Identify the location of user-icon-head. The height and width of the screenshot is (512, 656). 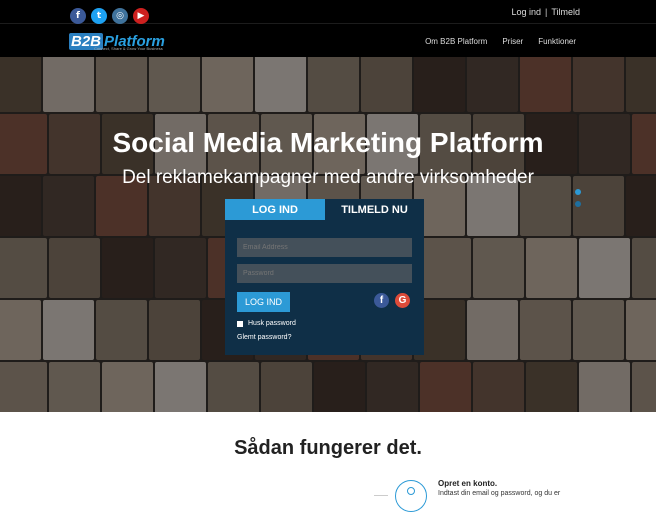
(411, 491).